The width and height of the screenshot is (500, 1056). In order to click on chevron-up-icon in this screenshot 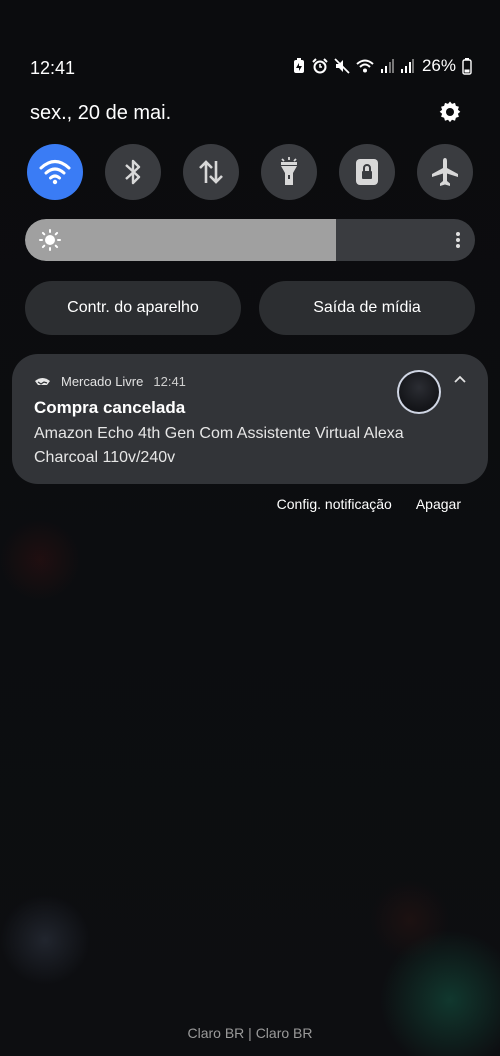, I will do `click(460, 379)`.